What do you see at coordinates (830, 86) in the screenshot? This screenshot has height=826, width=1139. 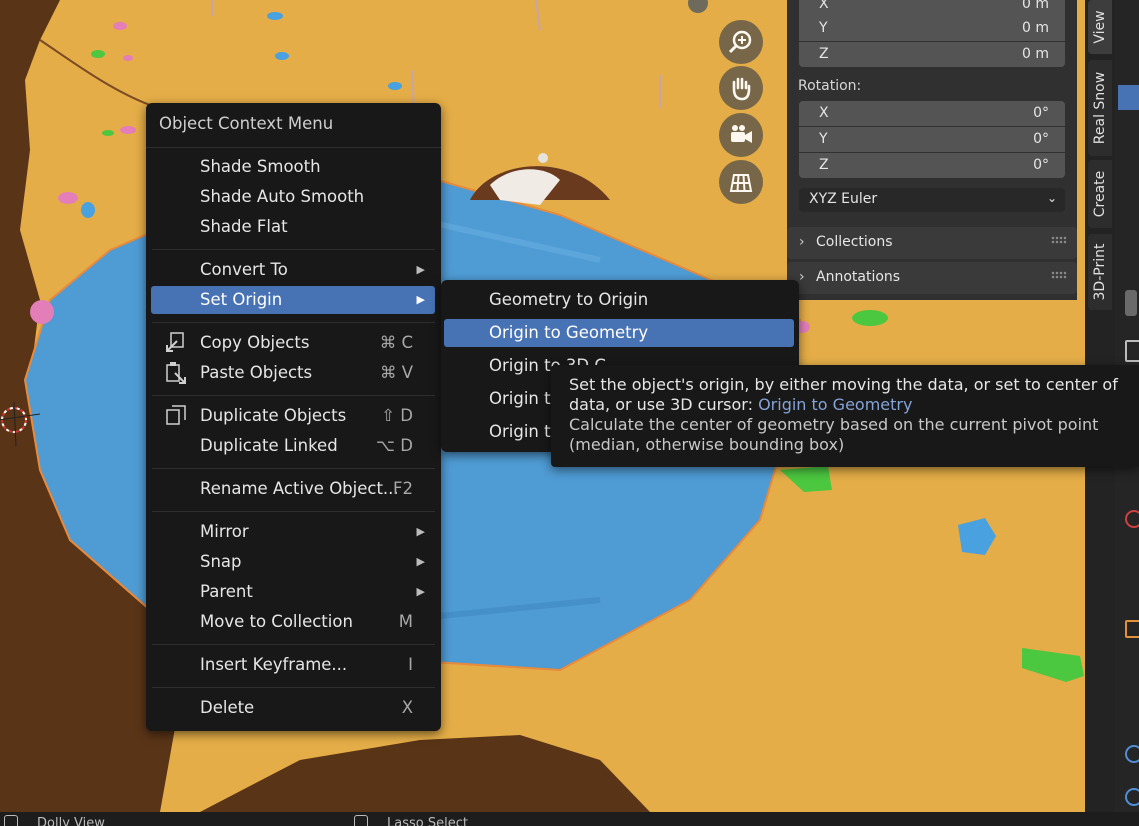 I see `rotation-label: Rotation:` at bounding box center [830, 86].